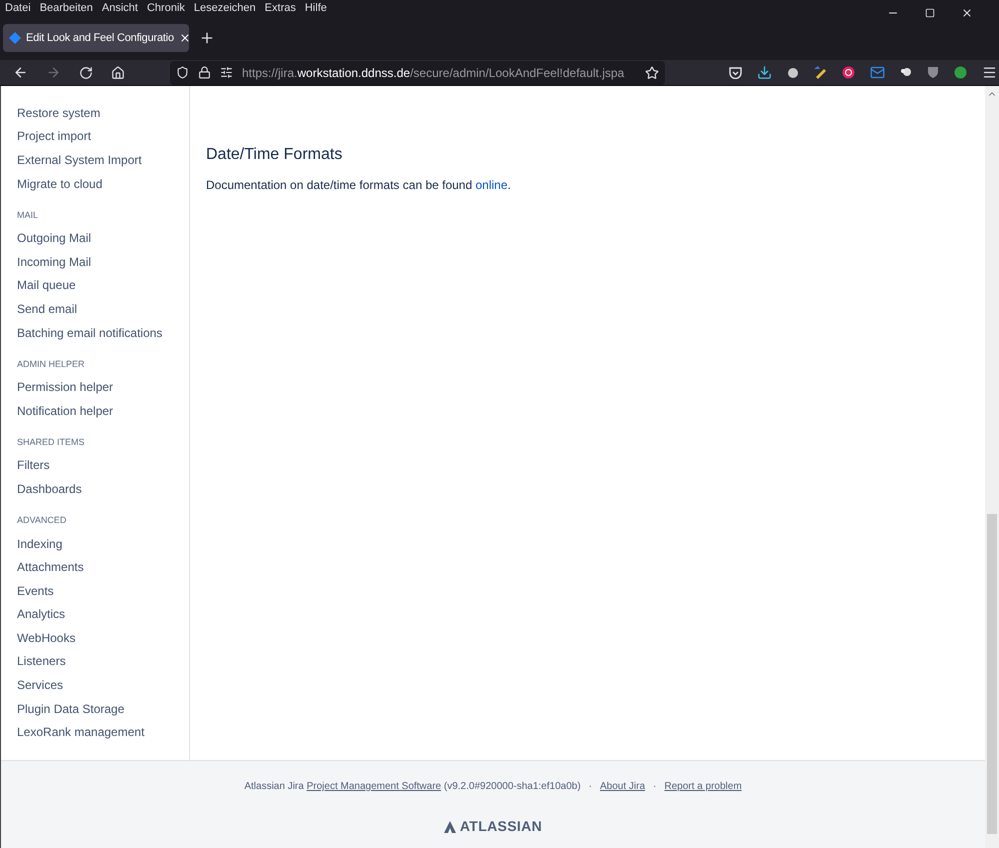  I want to click on menu-item: Hilfe, so click(315, 8).